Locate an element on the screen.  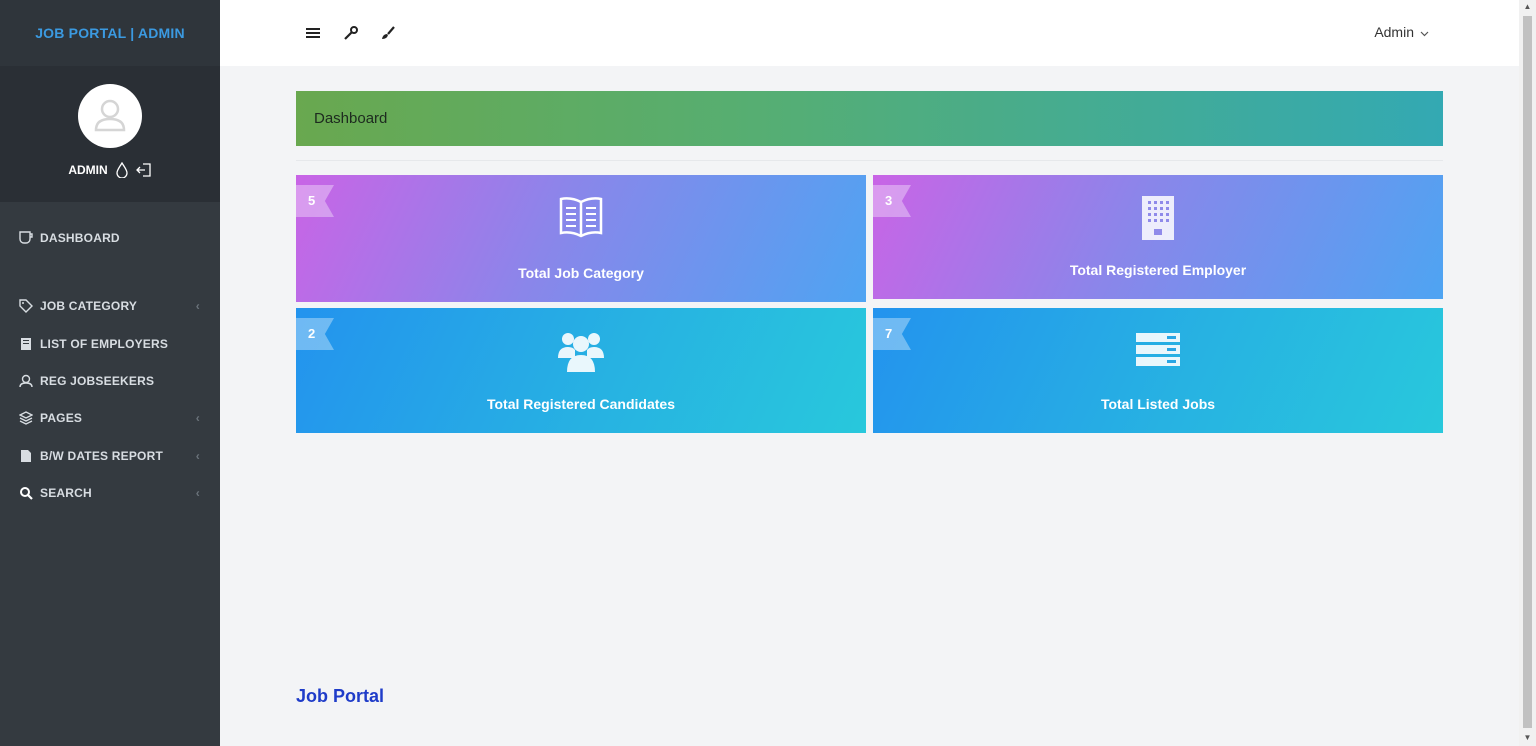
scroll-thumb is located at coordinates (1527, 372).